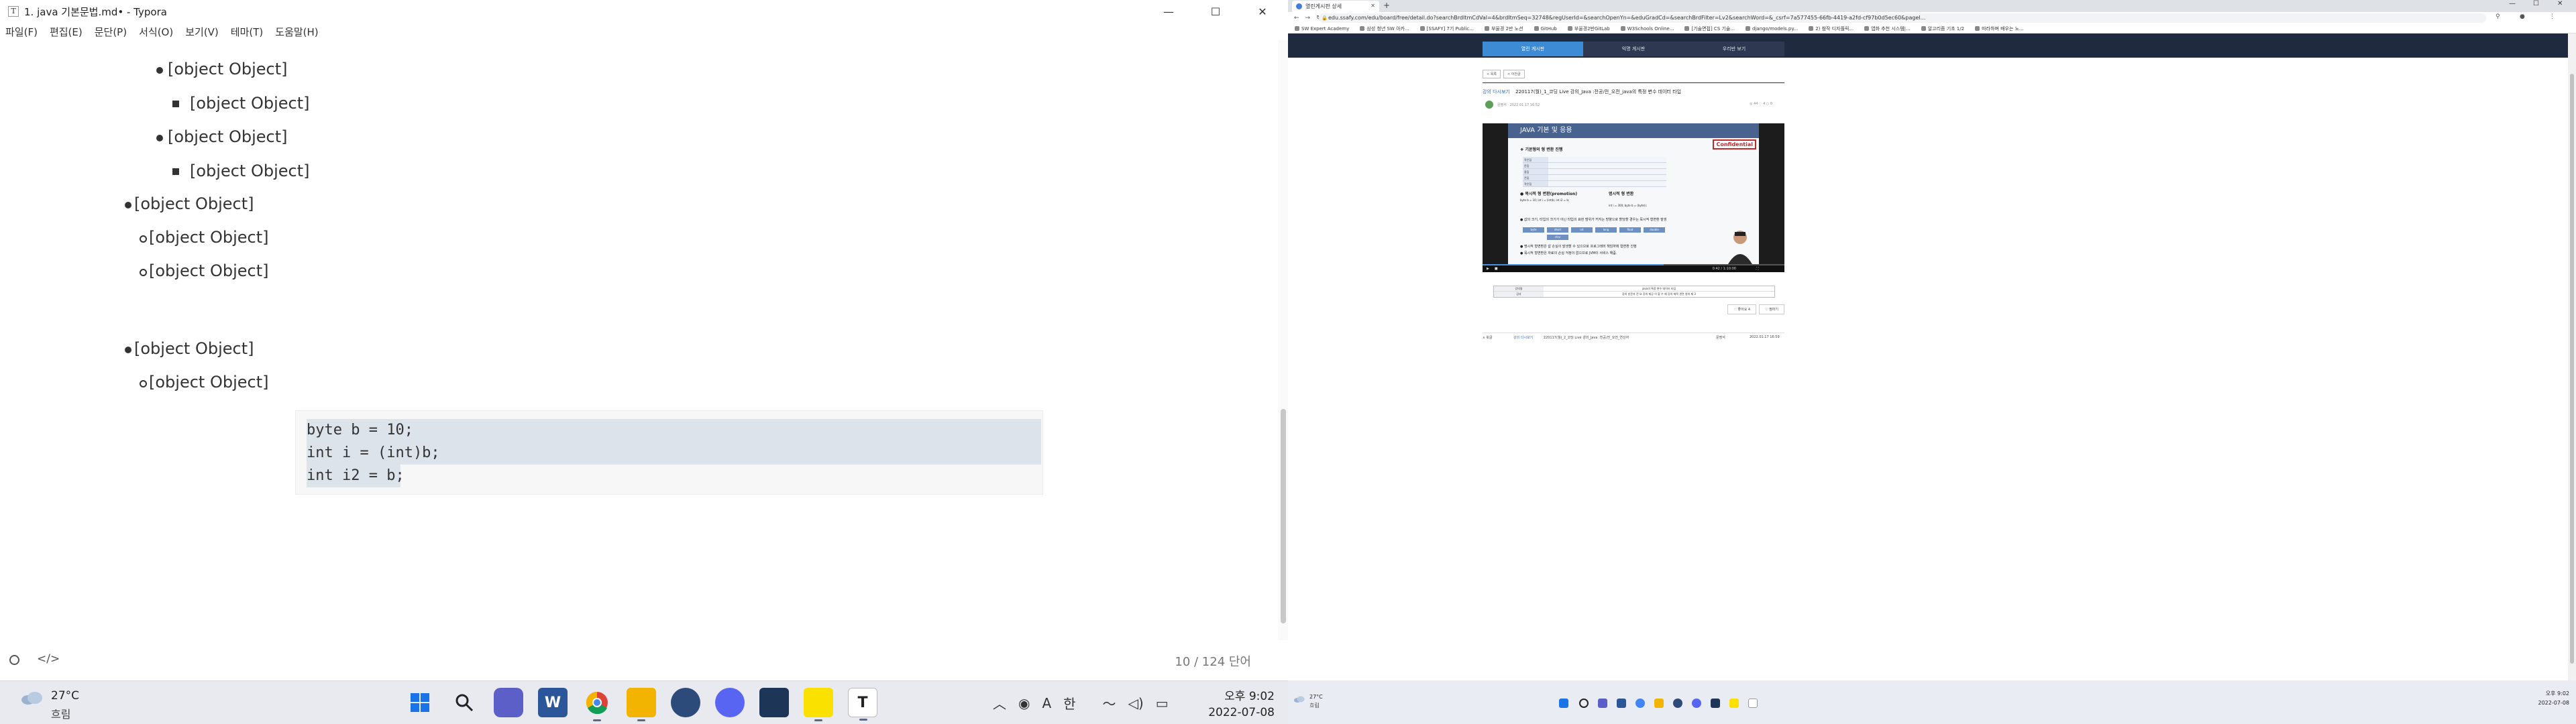  I want to click on extensions-icon: ⚲, so click(2498, 16).